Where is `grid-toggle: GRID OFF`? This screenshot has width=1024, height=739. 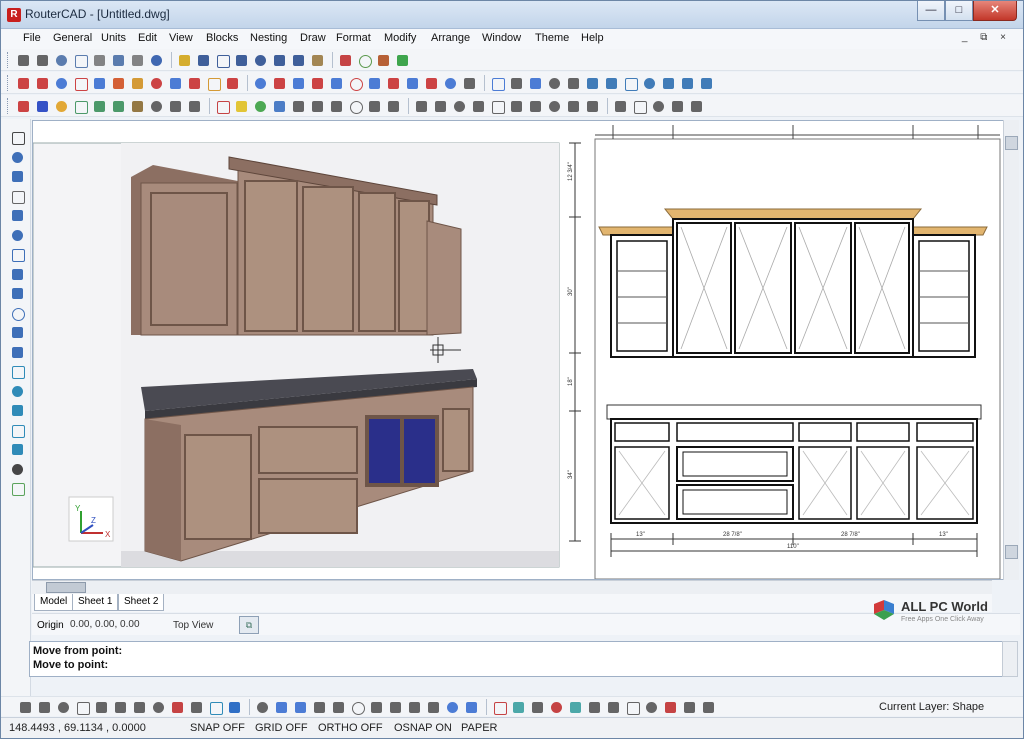
grid-toggle: GRID OFF is located at coordinates (281, 728).